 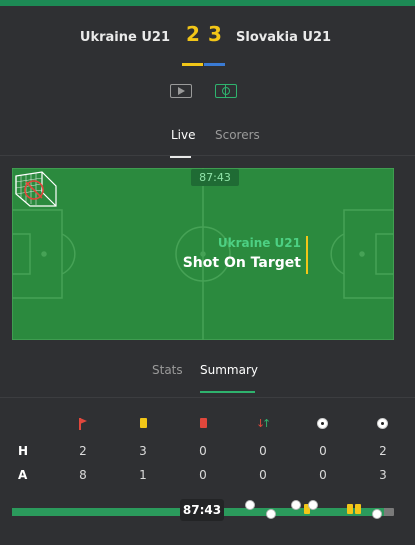 I want to click on timeline-clock: 87:43, so click(x=202, y=510).